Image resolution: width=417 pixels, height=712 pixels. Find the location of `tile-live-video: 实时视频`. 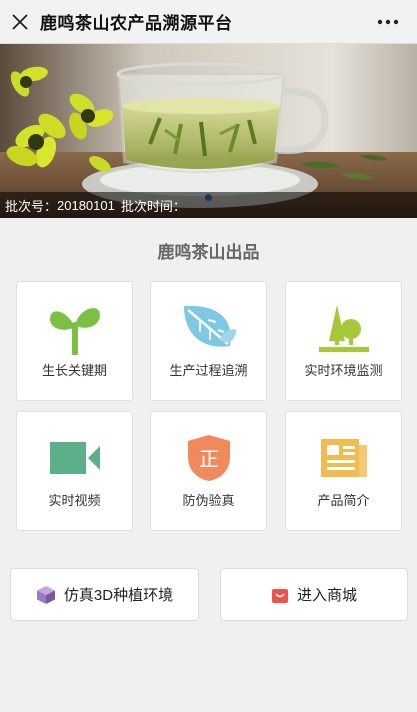

tile-live-video: 实时视频 is located at coordinates (74, 471).